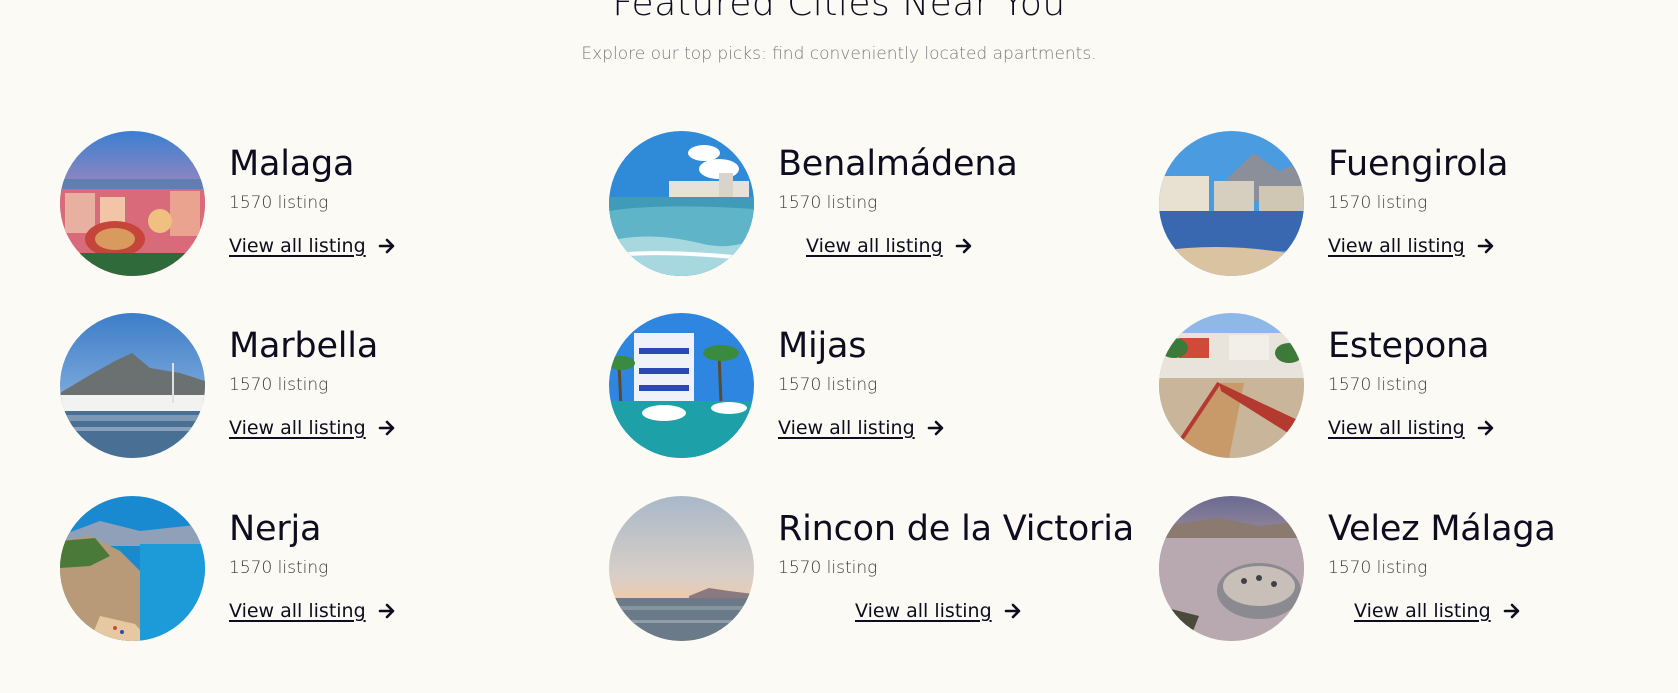 Image resolution: width=1678 pixels, height=693 pixels. Describe the element at coordinates (304, 346) in the screenshot. I see `city-name: Marbella` at that location.